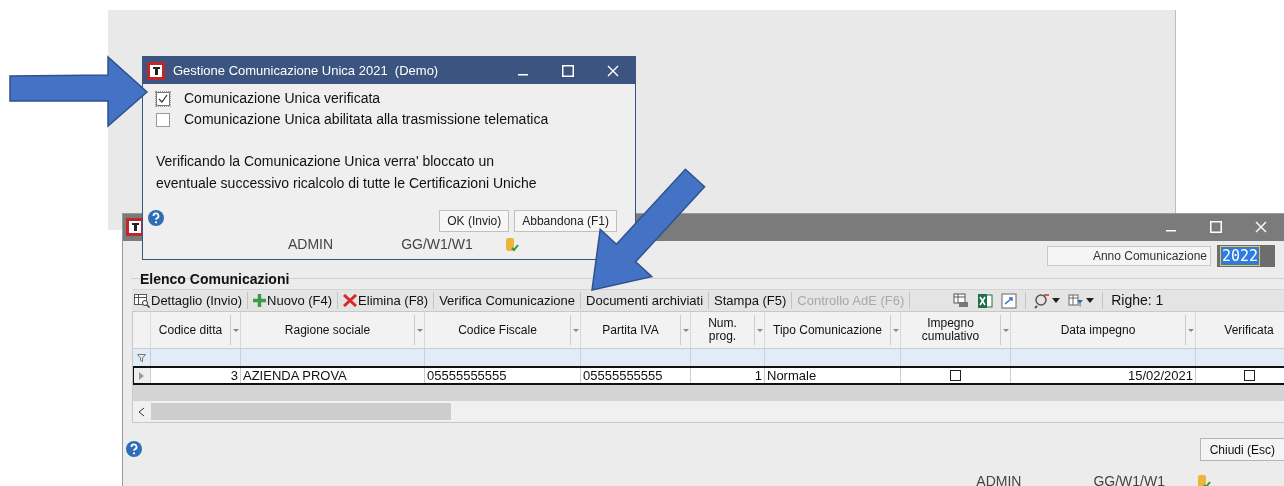  What do you see at coordinates (386, 300) in the screenshot?
I see `toolbar-button: Elimina (F8)` at bounding box center [386, 300].